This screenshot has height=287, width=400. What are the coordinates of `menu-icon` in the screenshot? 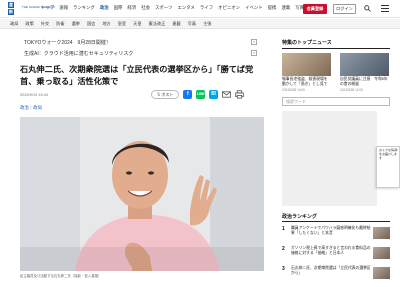 It's located at (385, 8).